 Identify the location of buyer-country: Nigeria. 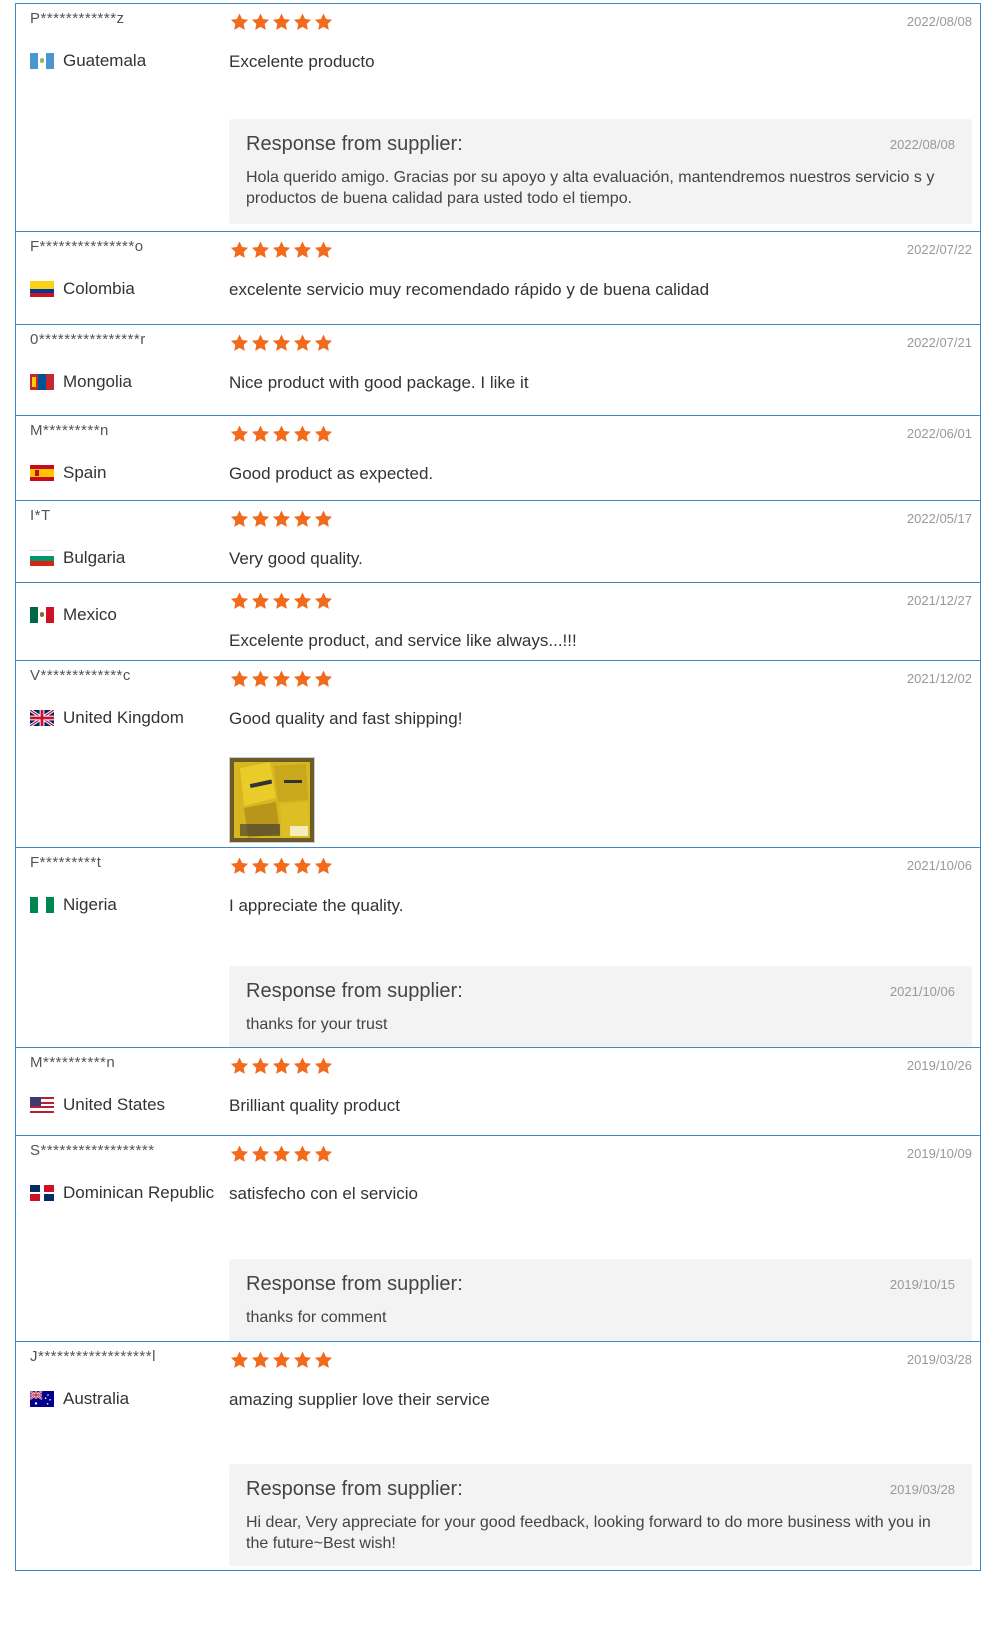
(73, 905).